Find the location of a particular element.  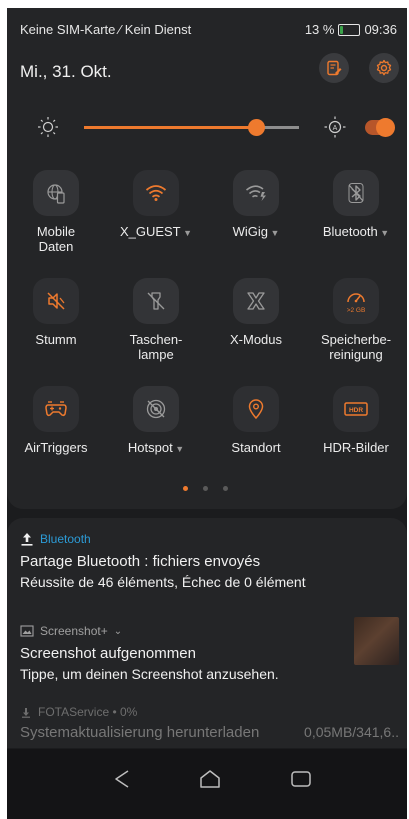

tile-hotspot: Hotspot ▼ is located at coordinates (156, 421).